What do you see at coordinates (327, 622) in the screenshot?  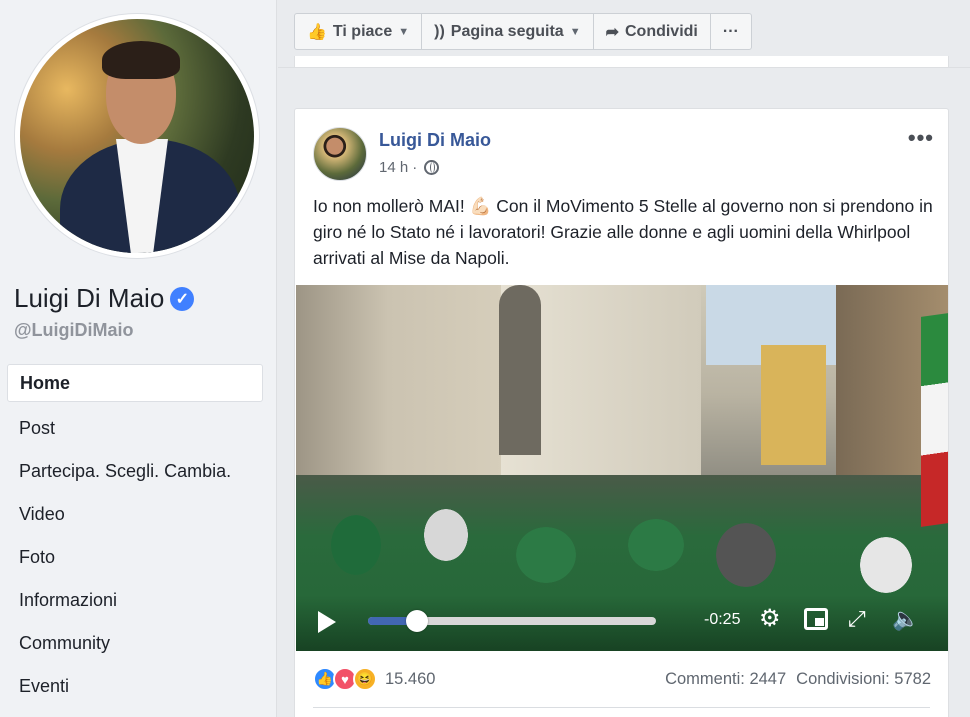 I see `play-icon` at bounding box center [327, 622].